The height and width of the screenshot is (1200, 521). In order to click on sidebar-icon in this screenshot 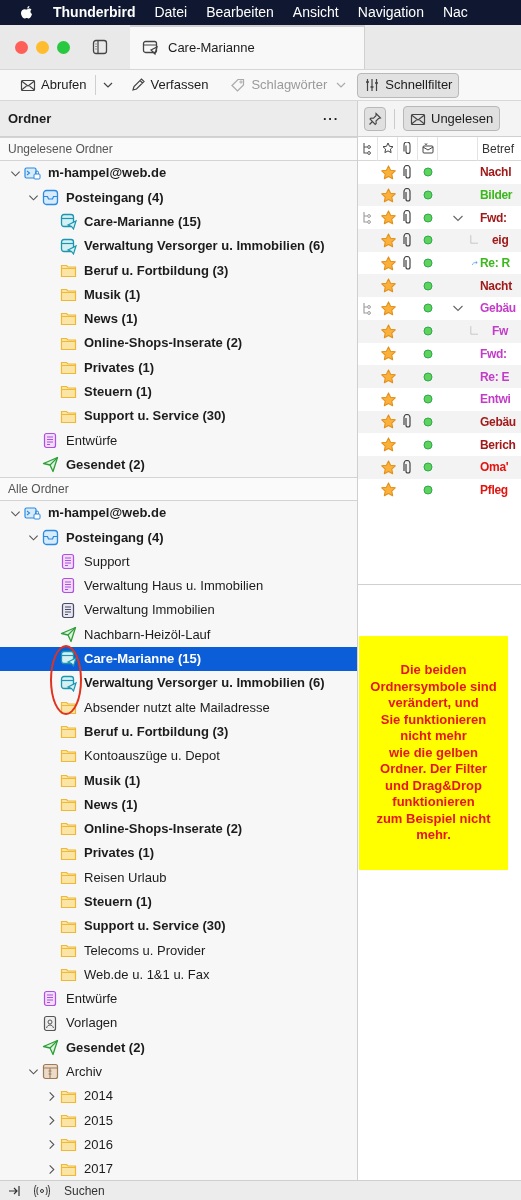, I will do `click(100, 47)`.